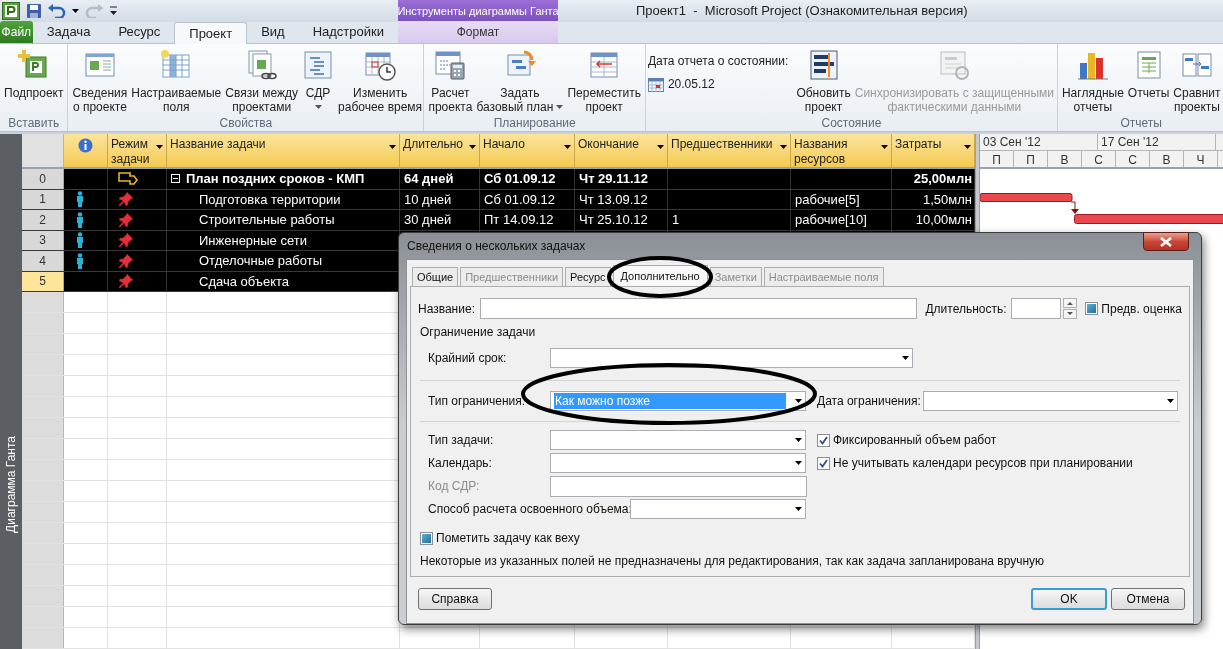 The height and width of the screenshot is (649, 1223). I want to click on checkbox-label: Фиксированный объем работ, so click(915, 440).